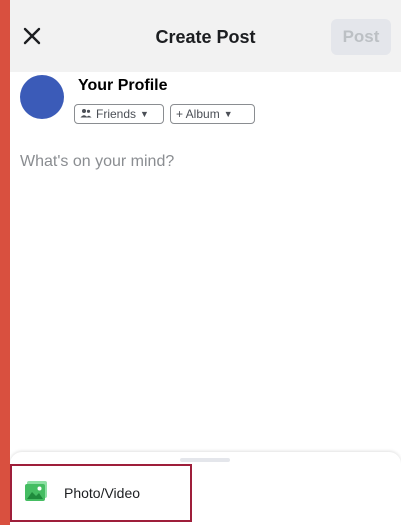  I want to click on album-label: + Album, so click(198, 114).